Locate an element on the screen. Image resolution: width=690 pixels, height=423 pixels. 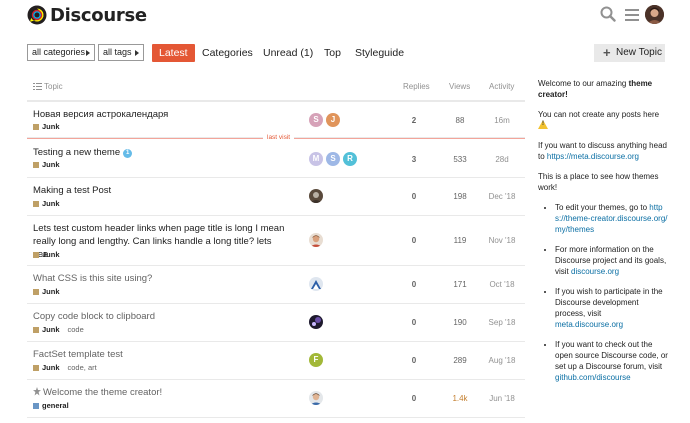
category-badge: general is located at coordinates (51, 405).